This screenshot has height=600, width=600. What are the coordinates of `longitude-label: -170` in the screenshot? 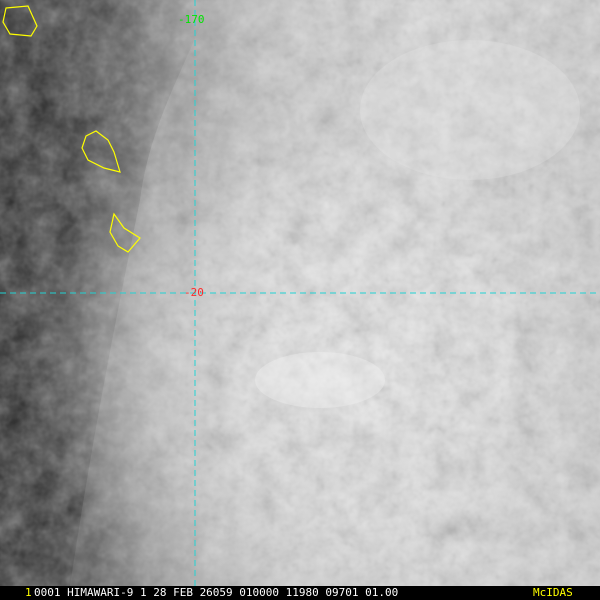 It's located at (191, 19).